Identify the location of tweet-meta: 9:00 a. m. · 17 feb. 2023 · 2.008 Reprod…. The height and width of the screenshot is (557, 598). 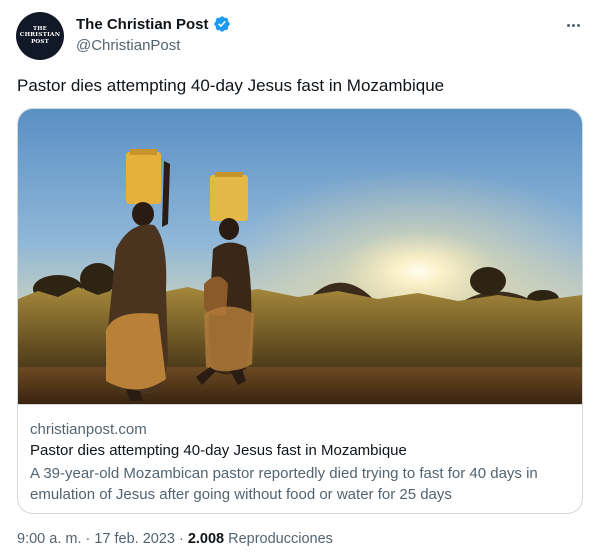
(175, 539).